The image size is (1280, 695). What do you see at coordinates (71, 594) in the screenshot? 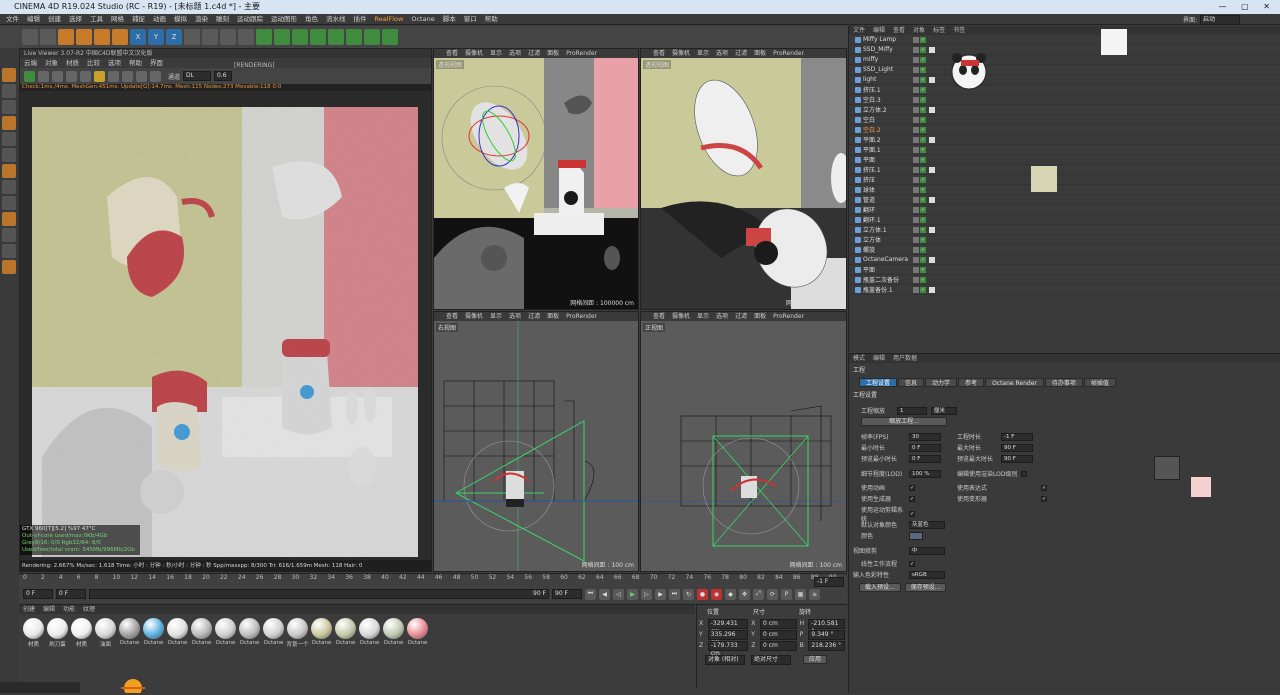
I see `current-frame-field: 0 F` at bounding box center [71, 594].